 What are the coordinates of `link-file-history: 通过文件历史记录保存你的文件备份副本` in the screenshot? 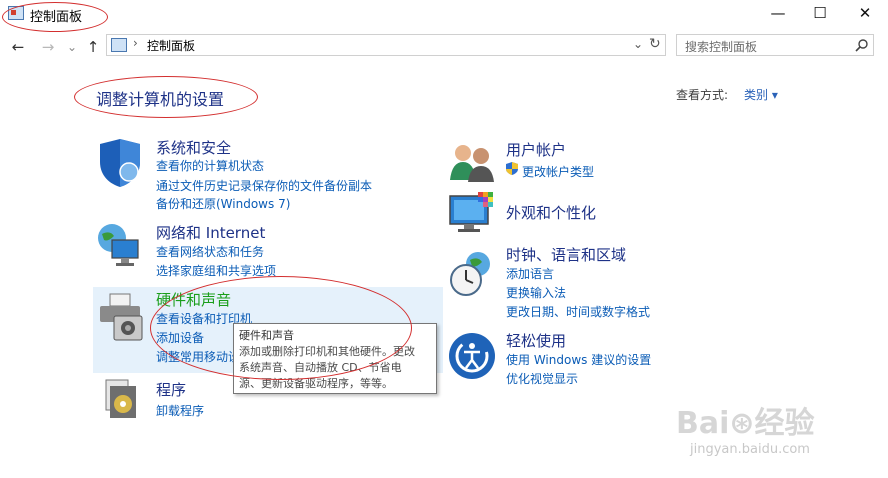 It's located at (264, 185).